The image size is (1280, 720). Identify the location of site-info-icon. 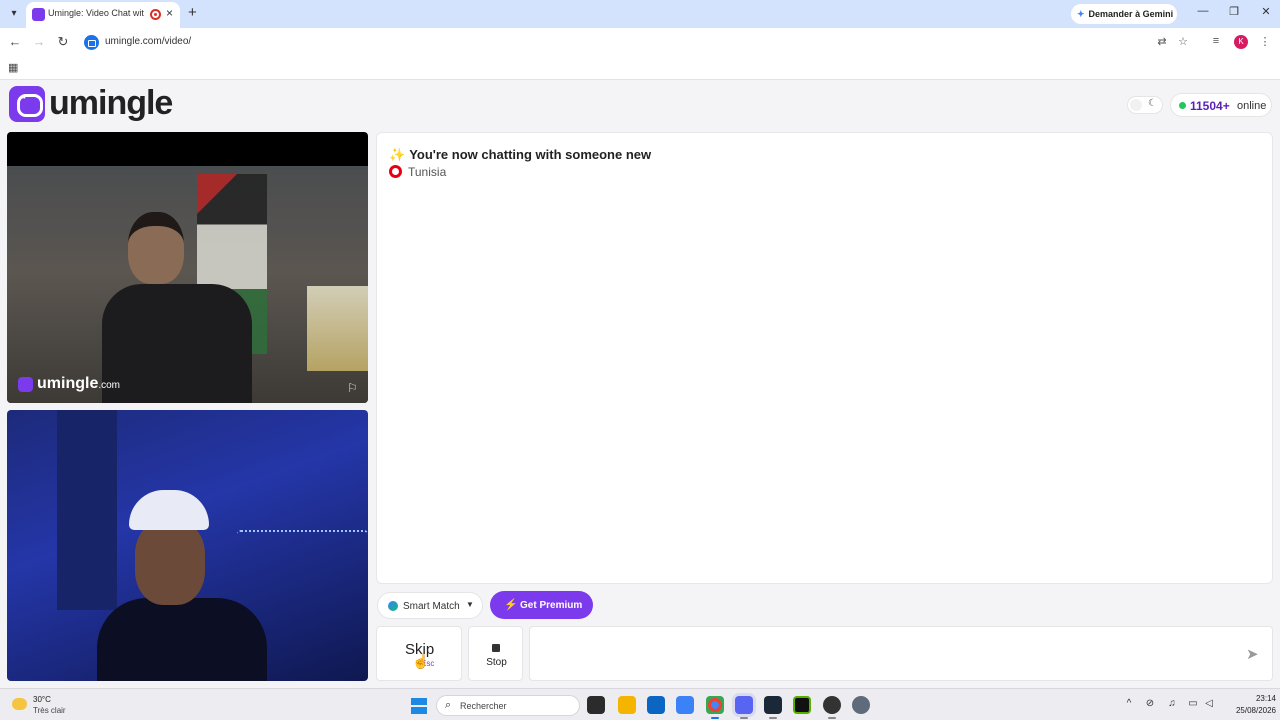
(91, 42).